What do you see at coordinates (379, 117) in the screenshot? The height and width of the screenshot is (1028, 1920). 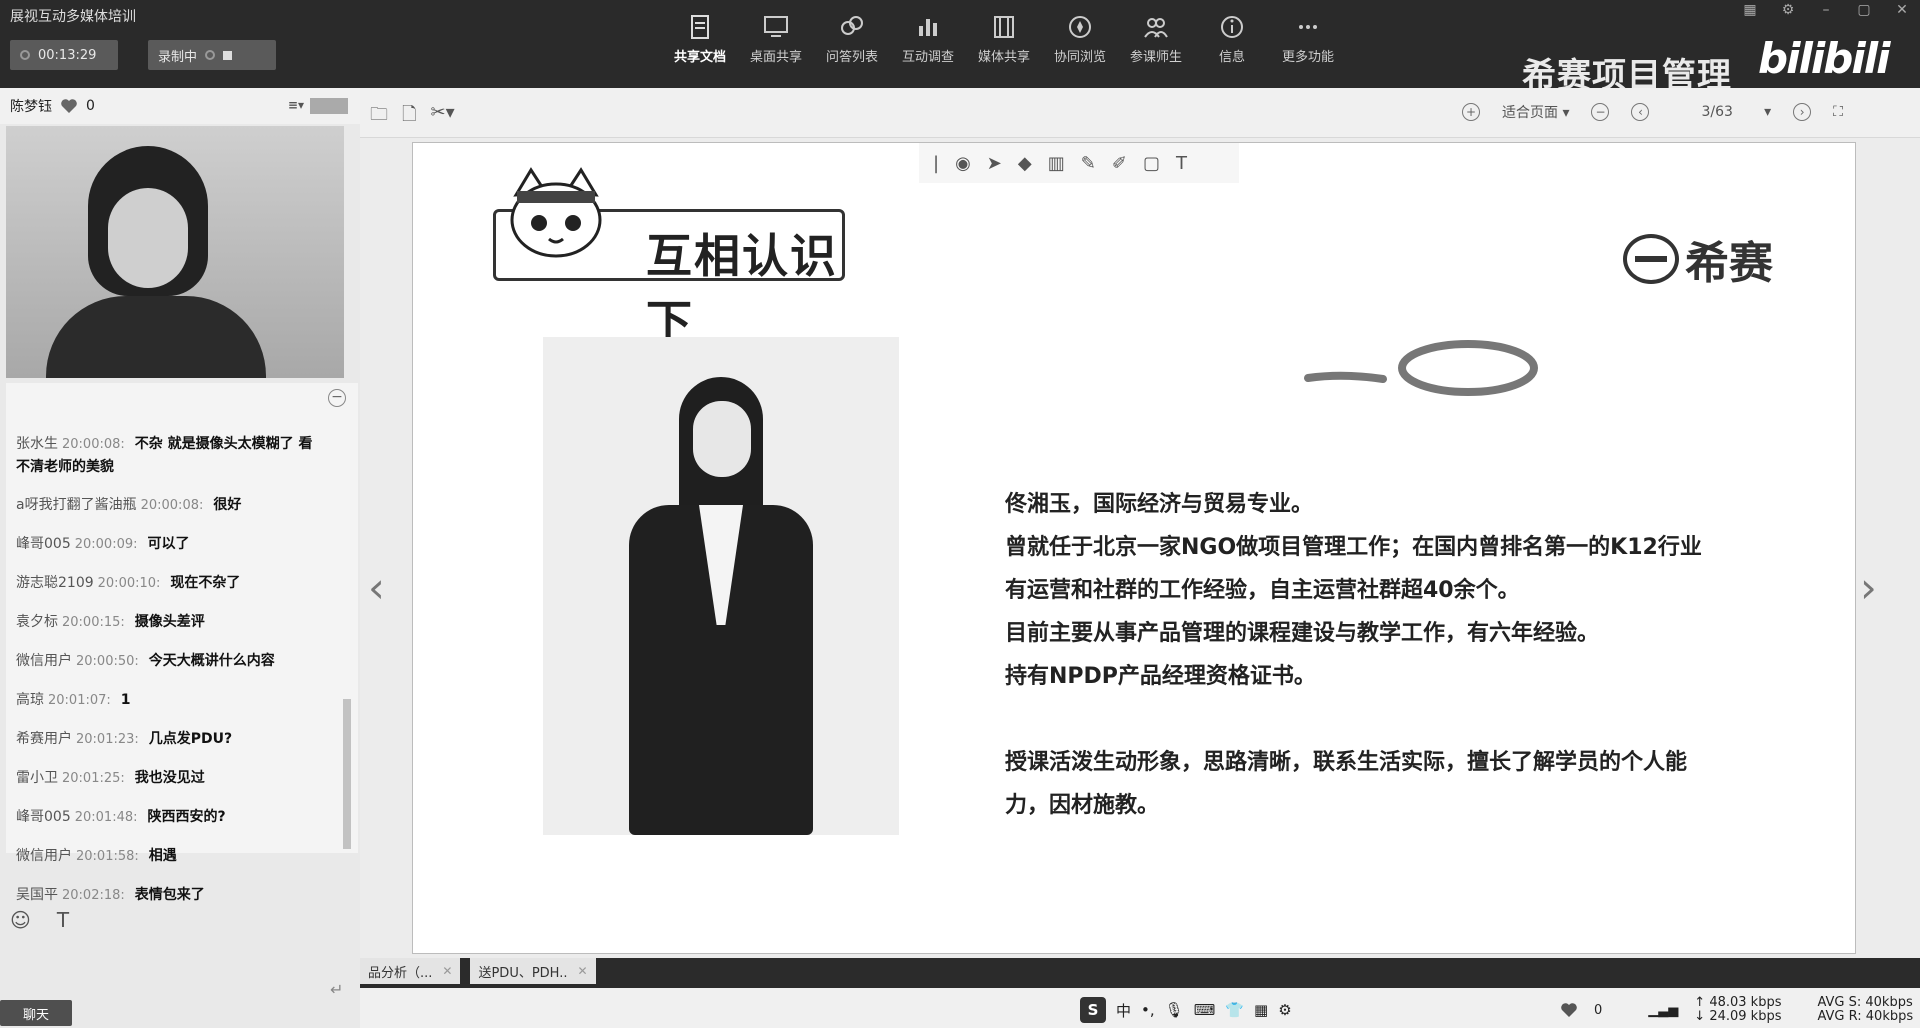 I see `open-folder-icon: 🗀` at bounding box center [379, 117].